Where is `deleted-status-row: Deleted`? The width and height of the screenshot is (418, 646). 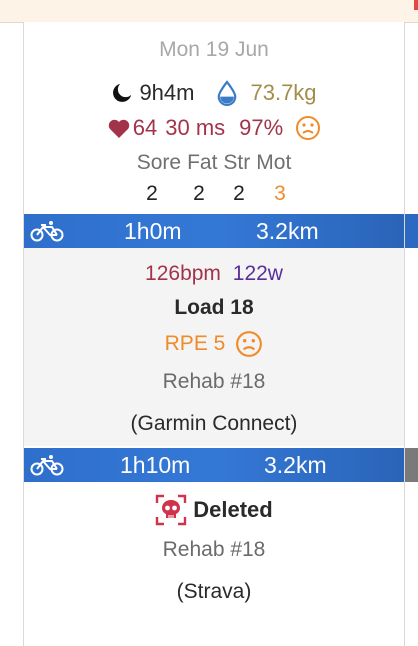
deleted-status-row: Deleted is located at coordinates (214, 510).